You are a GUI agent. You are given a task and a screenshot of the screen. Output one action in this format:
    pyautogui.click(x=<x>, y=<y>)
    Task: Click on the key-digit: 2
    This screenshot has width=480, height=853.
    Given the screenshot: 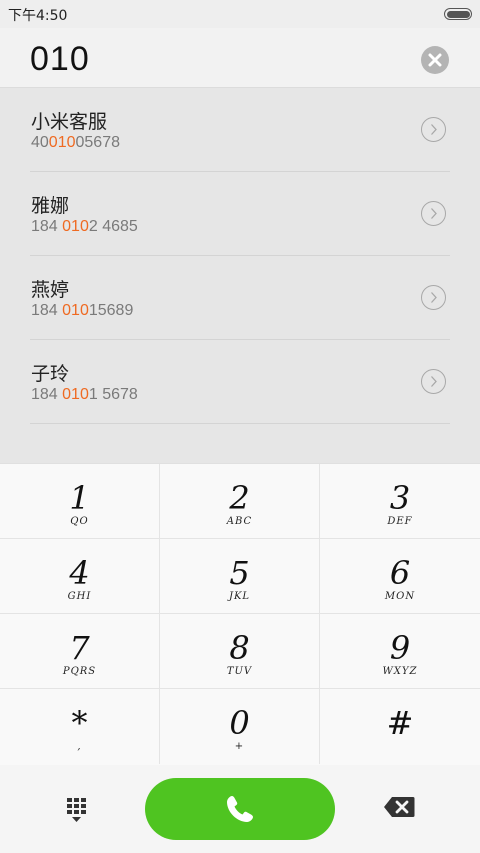 What is the action you would take?
    pyautogui.click(x=239, y=498)
    